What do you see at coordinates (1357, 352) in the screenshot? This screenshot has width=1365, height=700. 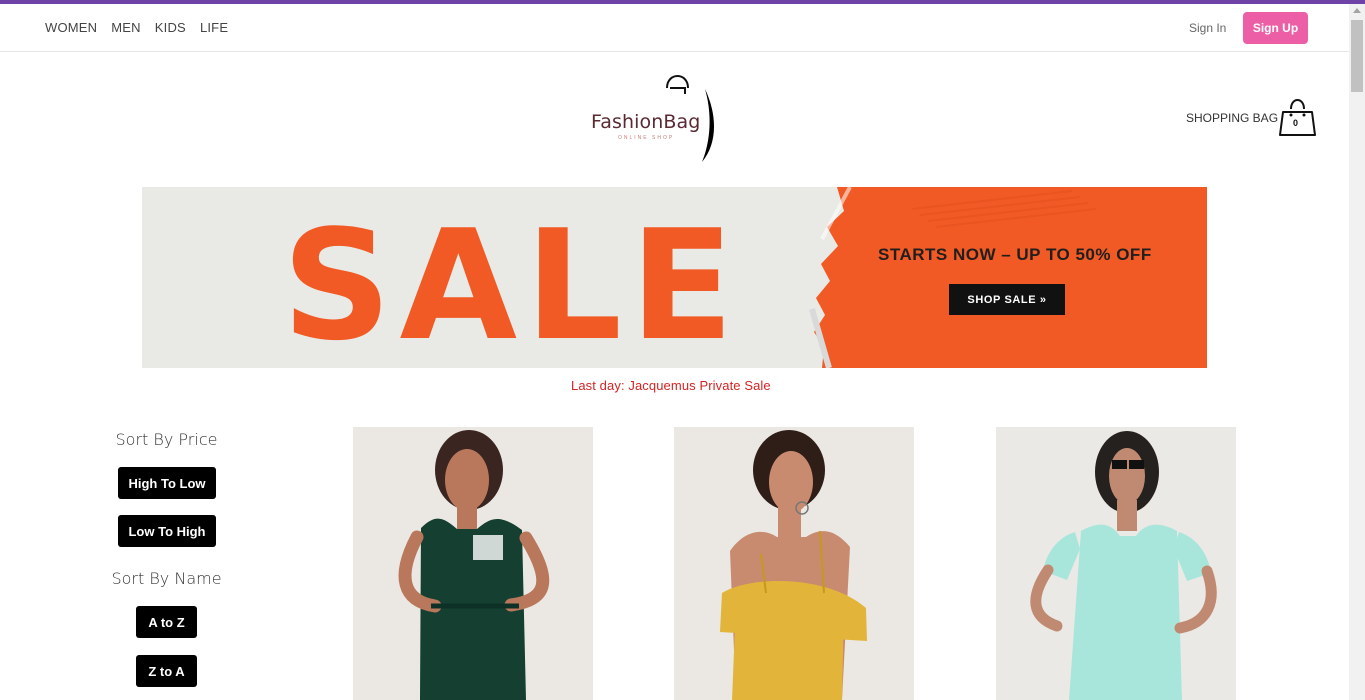 I see `page-scrollbar` at bounding box center [1357, 352].